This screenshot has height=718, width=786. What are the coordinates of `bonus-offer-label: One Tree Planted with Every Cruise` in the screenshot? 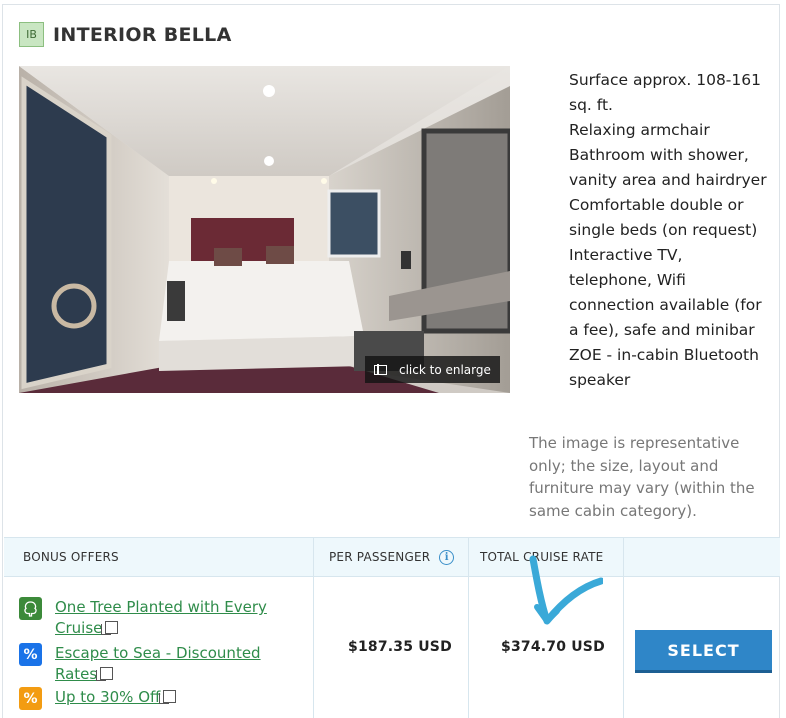 It's located at (161, 617).